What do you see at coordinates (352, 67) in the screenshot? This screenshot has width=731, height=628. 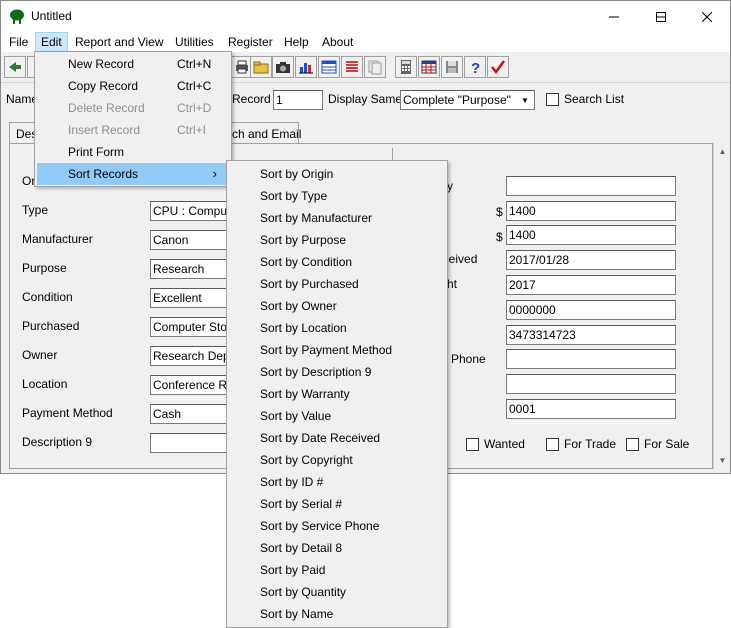 I see `toolbar-list-button` at bounding box center [352, 67].